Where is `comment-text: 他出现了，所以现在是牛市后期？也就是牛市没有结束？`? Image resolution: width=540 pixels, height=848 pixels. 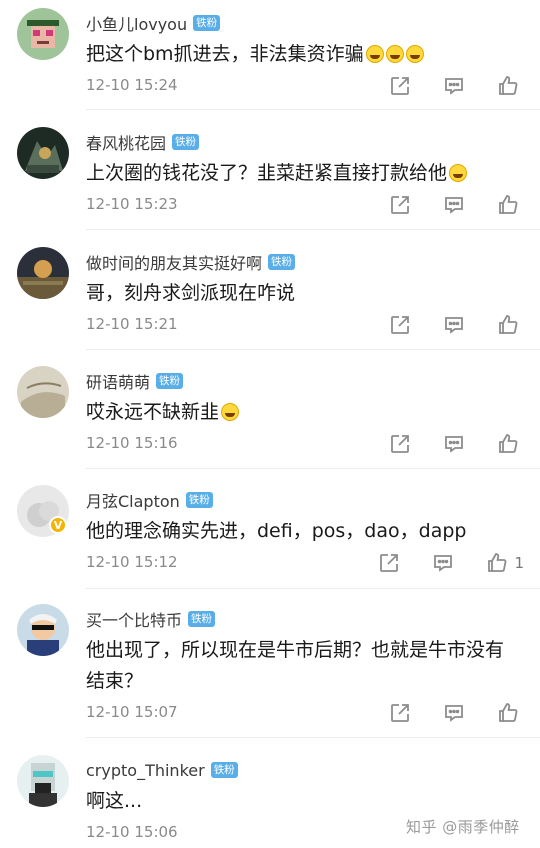
comment-text: 他出现了，所以现在是牛市后期？也就是牛市没有结束？ is located at coordinates (301, 666).